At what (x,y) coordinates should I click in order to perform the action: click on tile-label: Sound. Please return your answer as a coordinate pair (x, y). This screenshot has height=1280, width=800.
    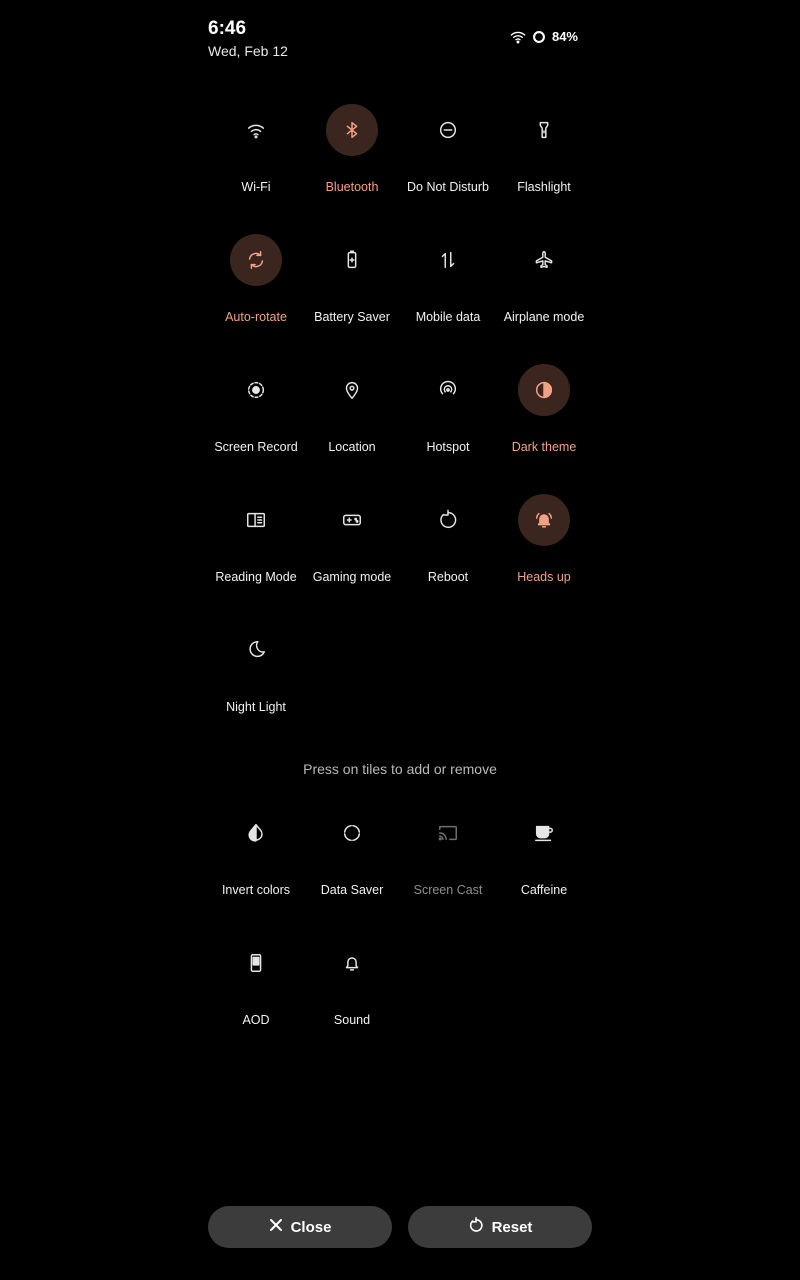
    Looking at the image, I should click on (352, 1020).